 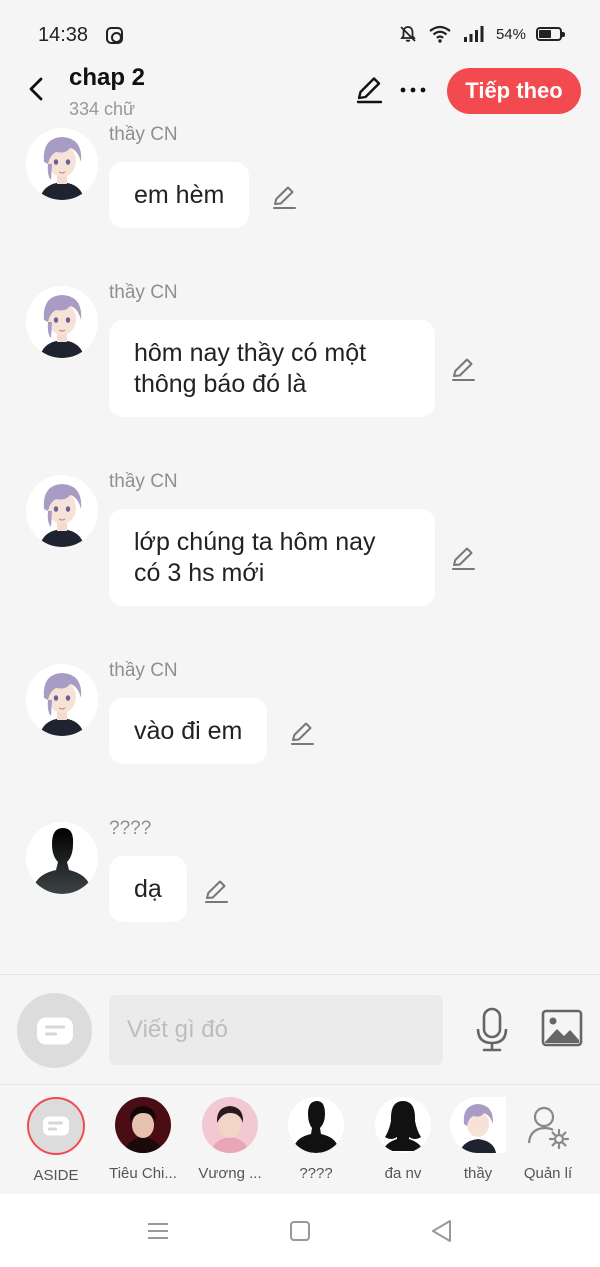 I want to click on signal-icon, so click(x=473, y=34).